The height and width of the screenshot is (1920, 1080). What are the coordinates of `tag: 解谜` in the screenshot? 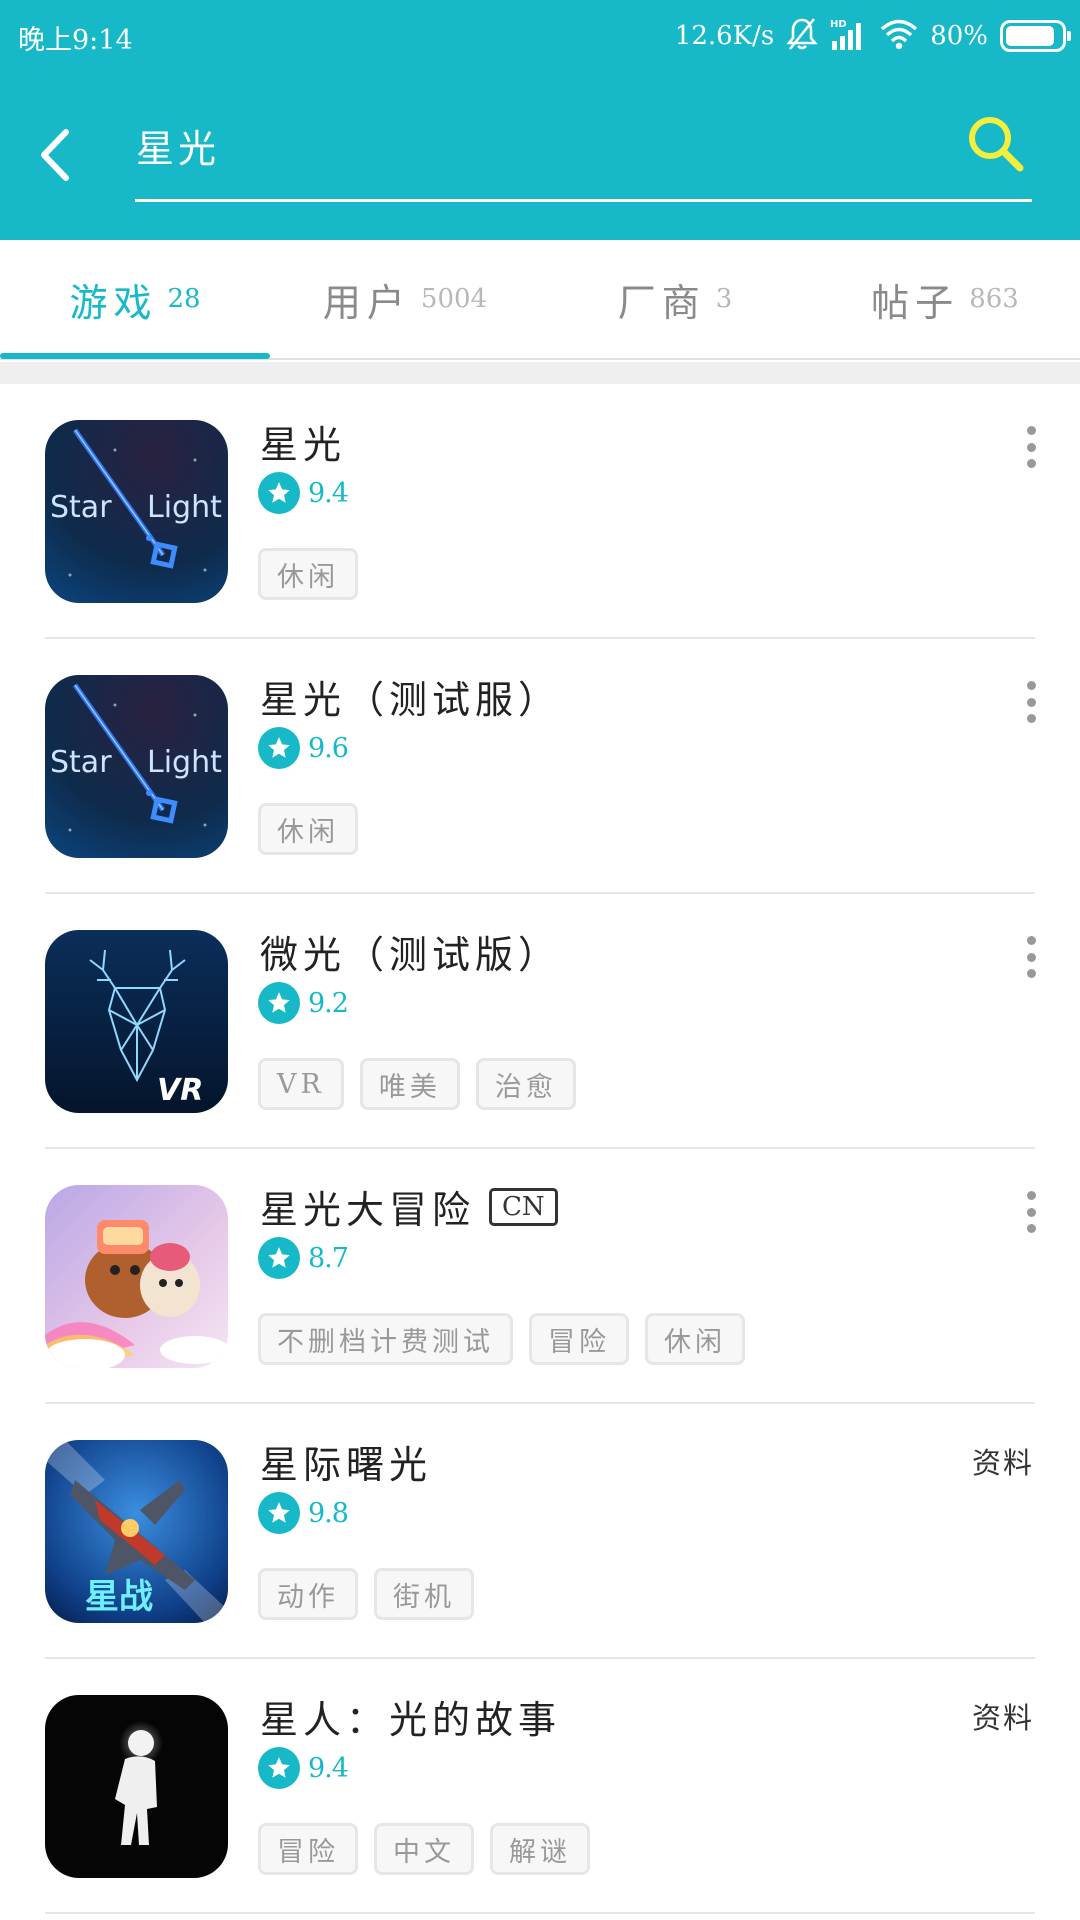 It's located at (540, 1849).